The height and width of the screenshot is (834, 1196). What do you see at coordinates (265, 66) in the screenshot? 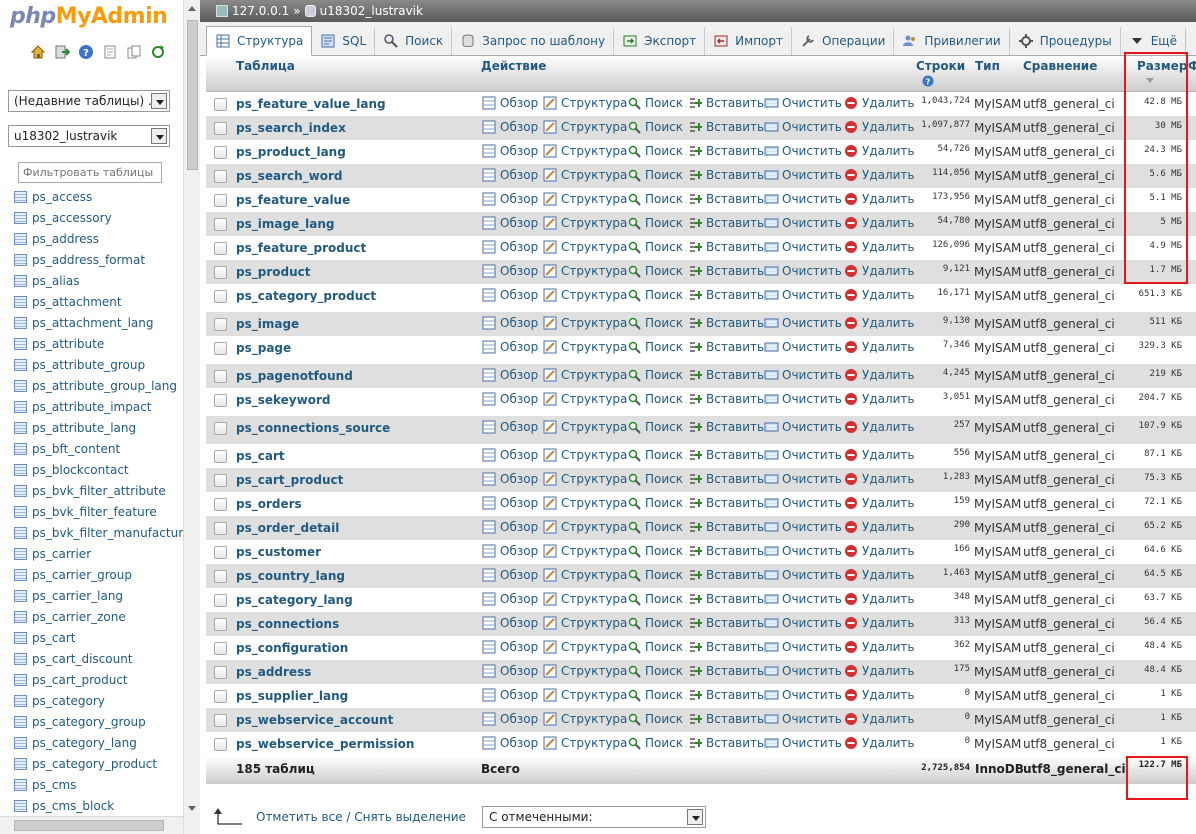
I see `column-table: Таблица` at bounding box center [265, 66].